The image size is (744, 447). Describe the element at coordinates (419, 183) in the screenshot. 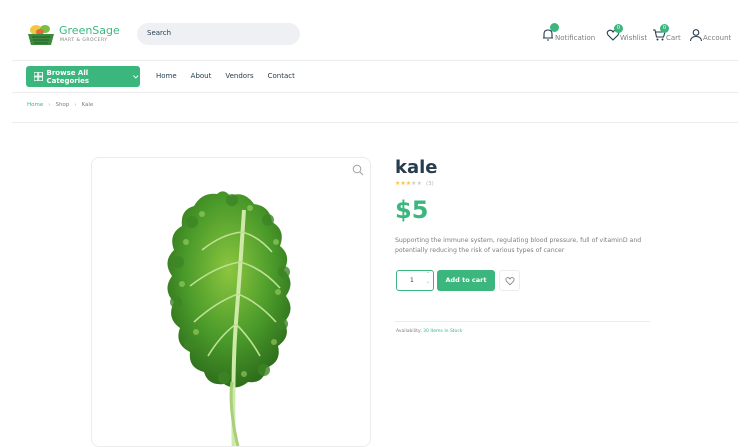

I see `star-icon: ★` at that location.